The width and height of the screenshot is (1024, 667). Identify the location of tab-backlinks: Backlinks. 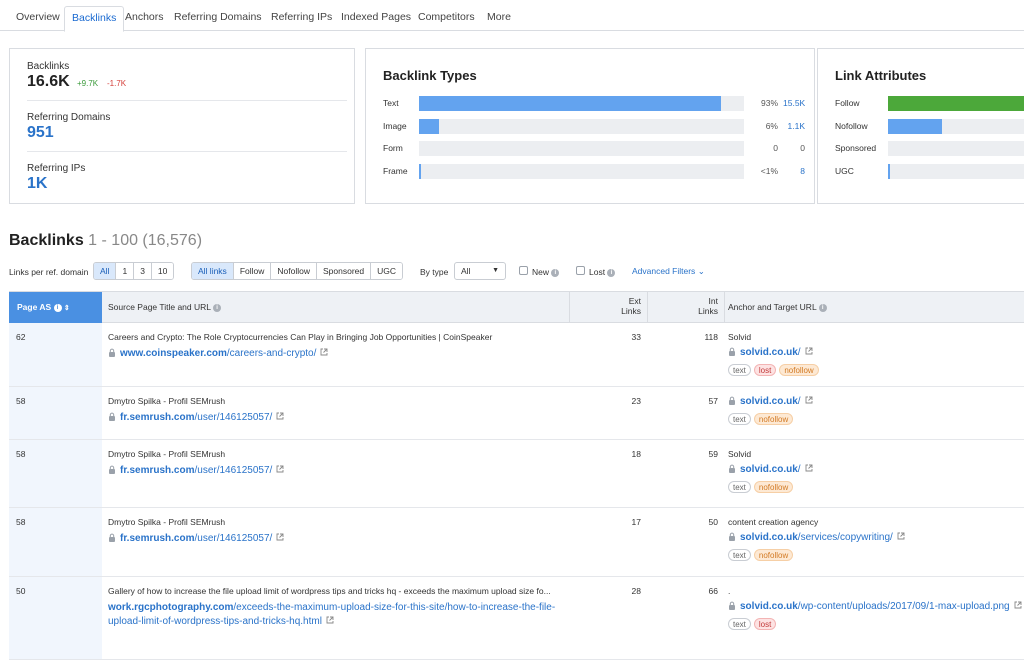
(94, 19).